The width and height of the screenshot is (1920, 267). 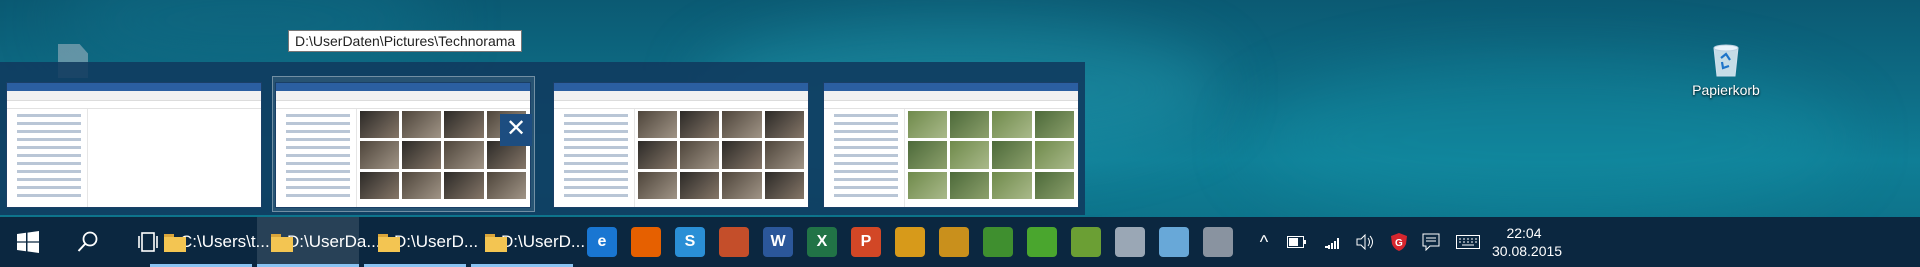 I want to click on clock-app-icon, so click(x=910, y=242).